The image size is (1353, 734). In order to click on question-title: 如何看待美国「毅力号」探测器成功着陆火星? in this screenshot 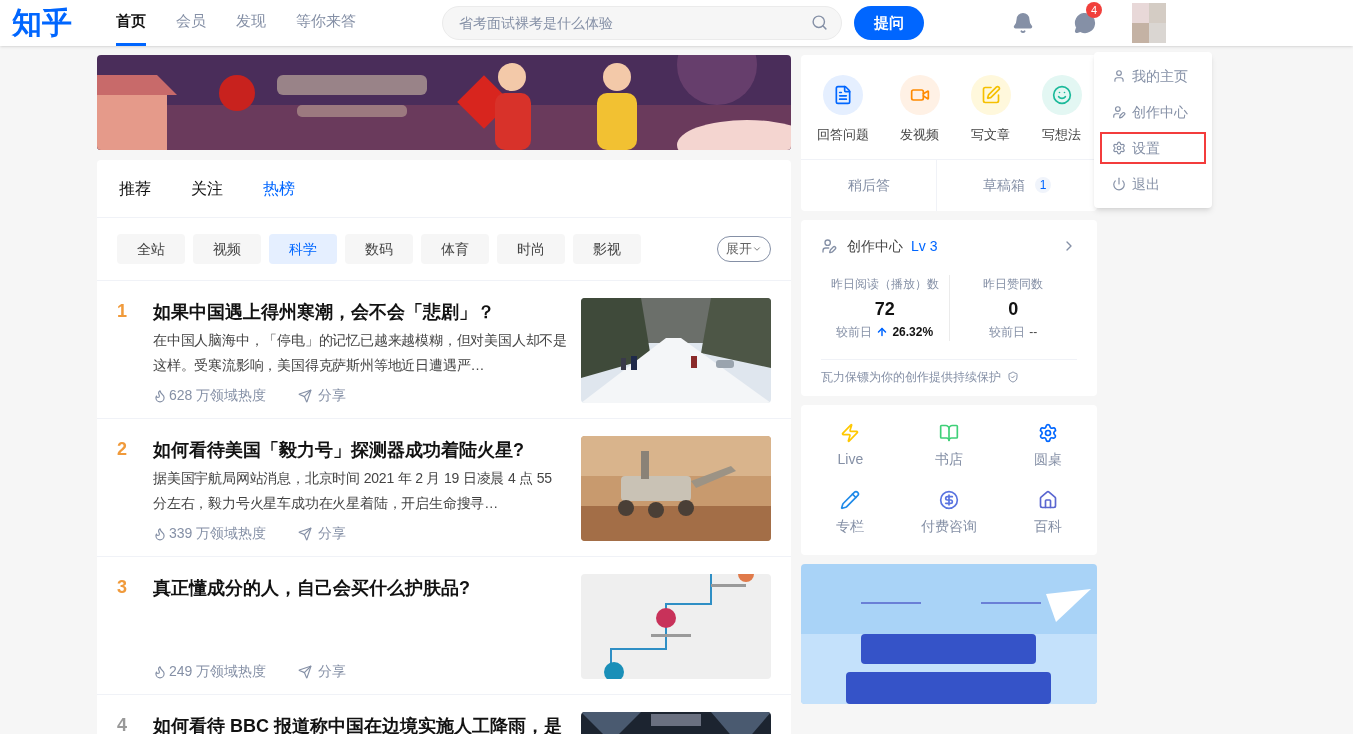, I will do `click(360, 450)`.